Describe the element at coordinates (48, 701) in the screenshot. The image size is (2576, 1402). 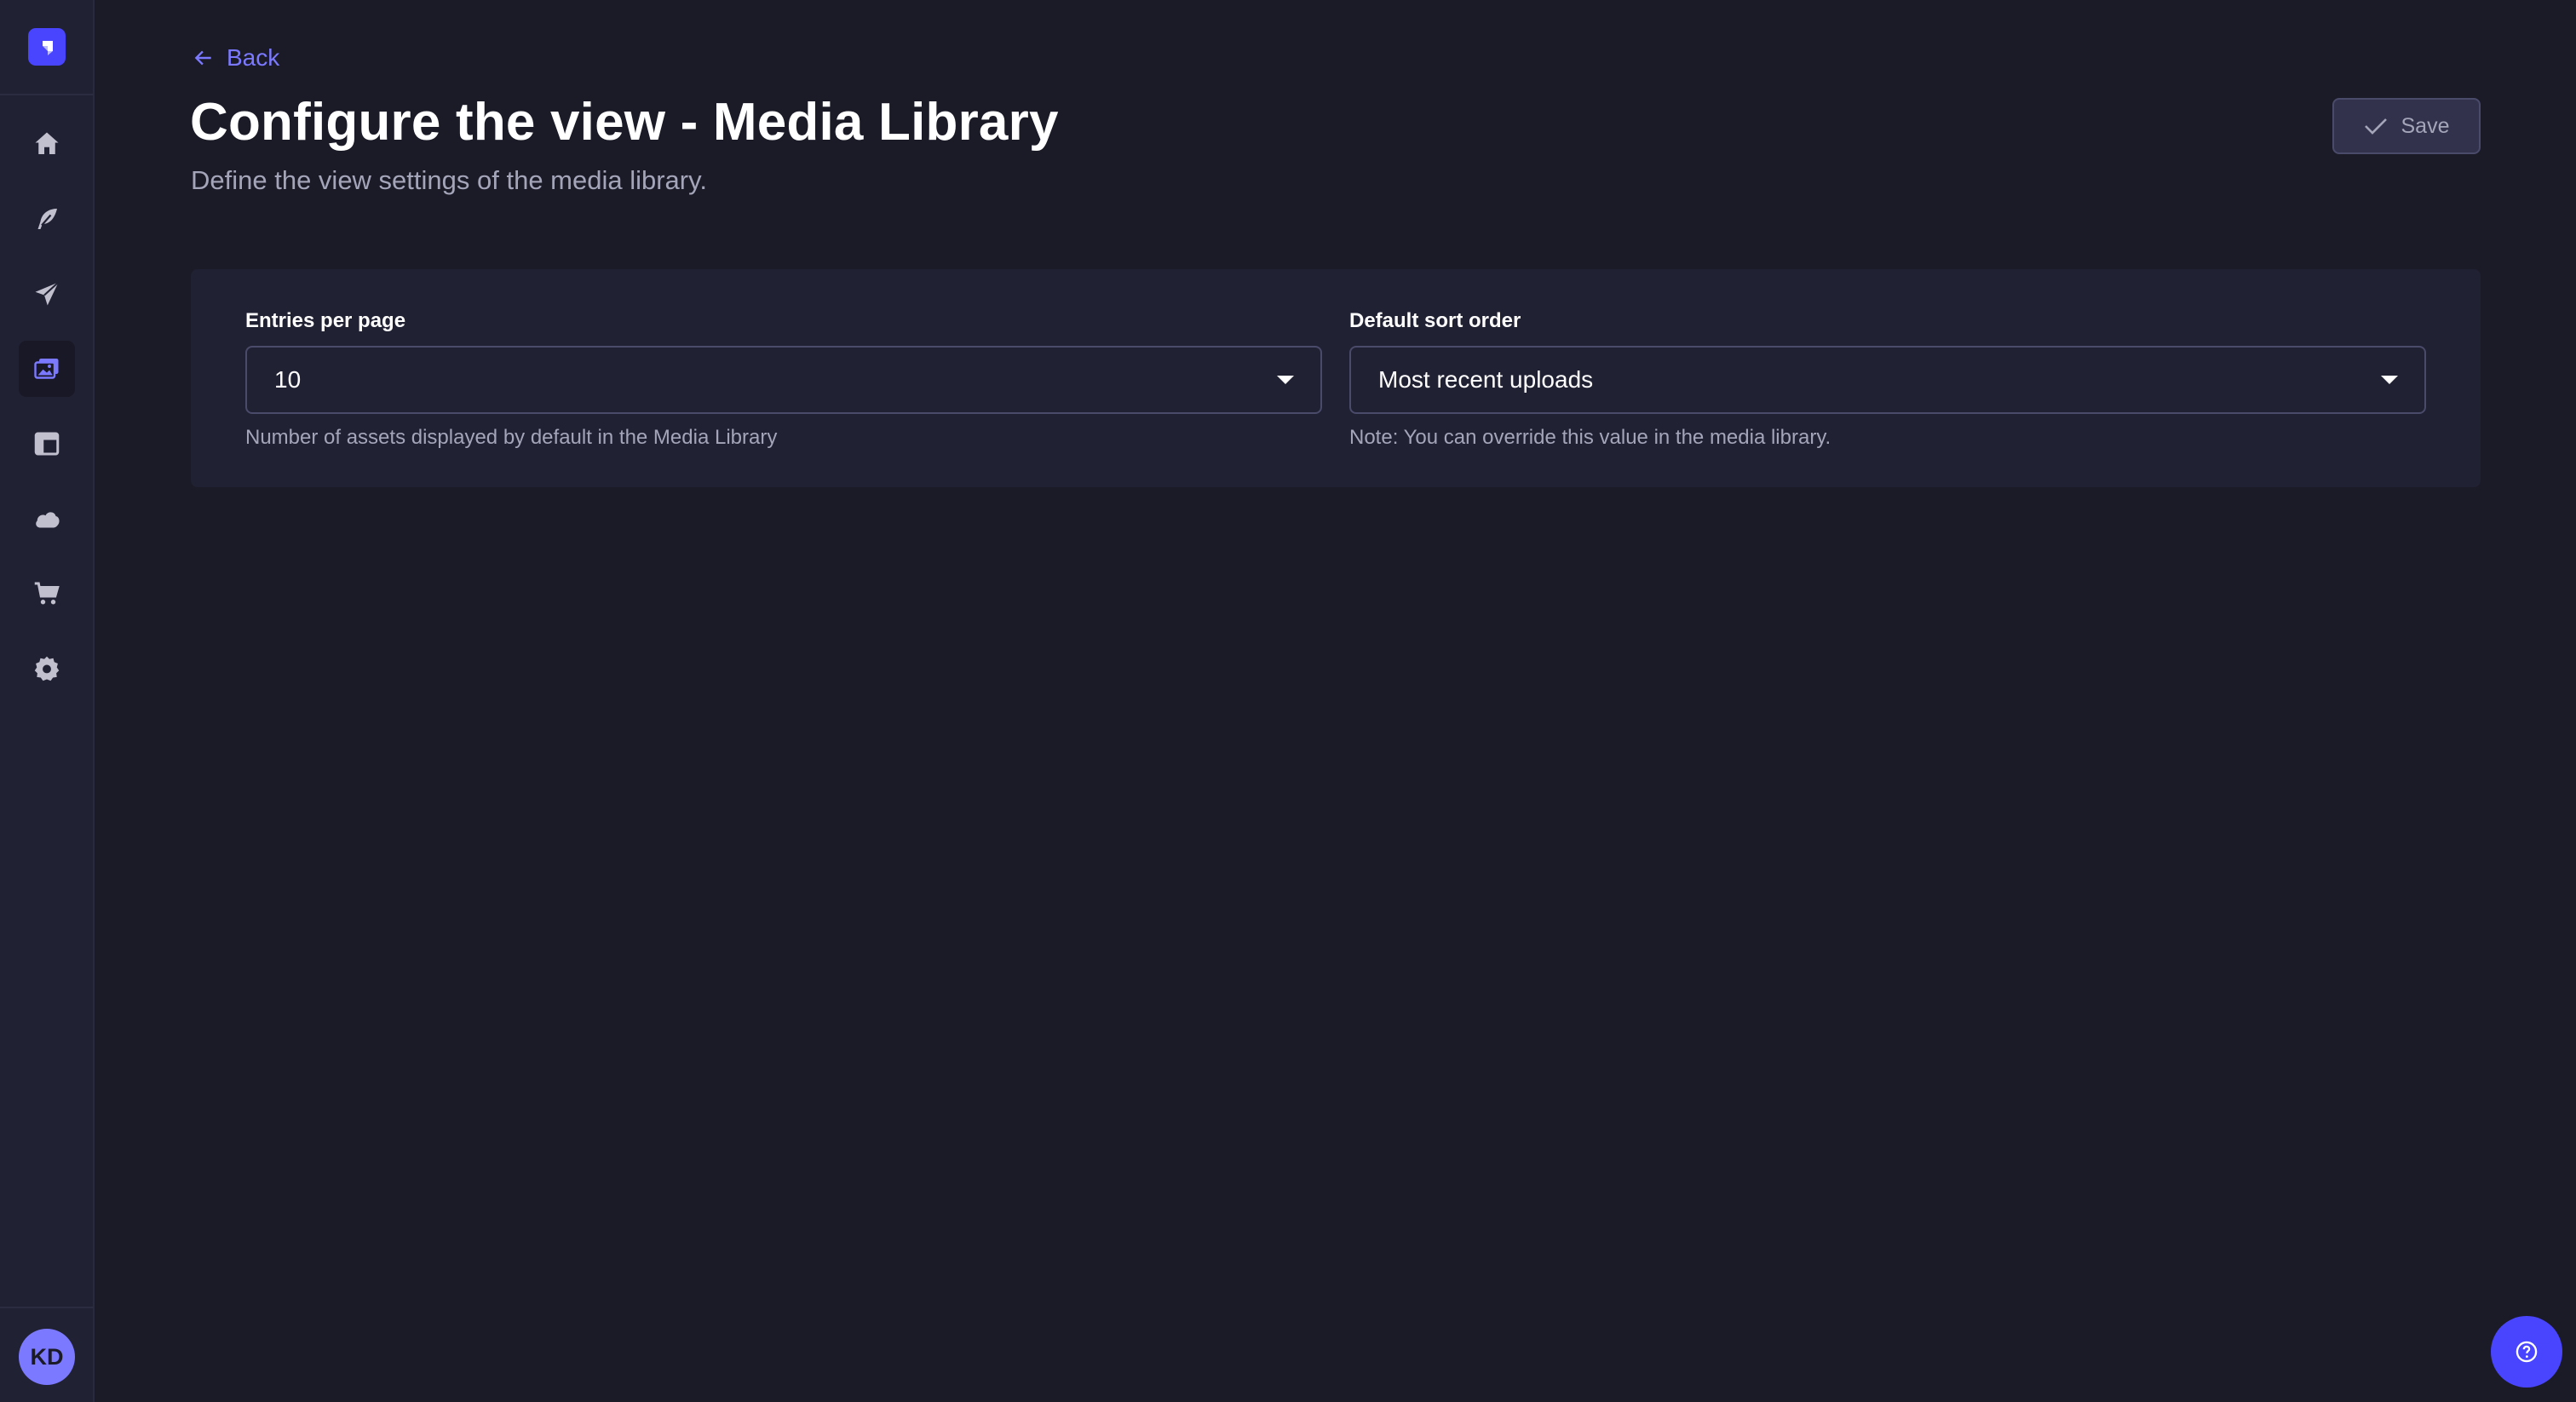
I see `sidebar: KD` at that location.